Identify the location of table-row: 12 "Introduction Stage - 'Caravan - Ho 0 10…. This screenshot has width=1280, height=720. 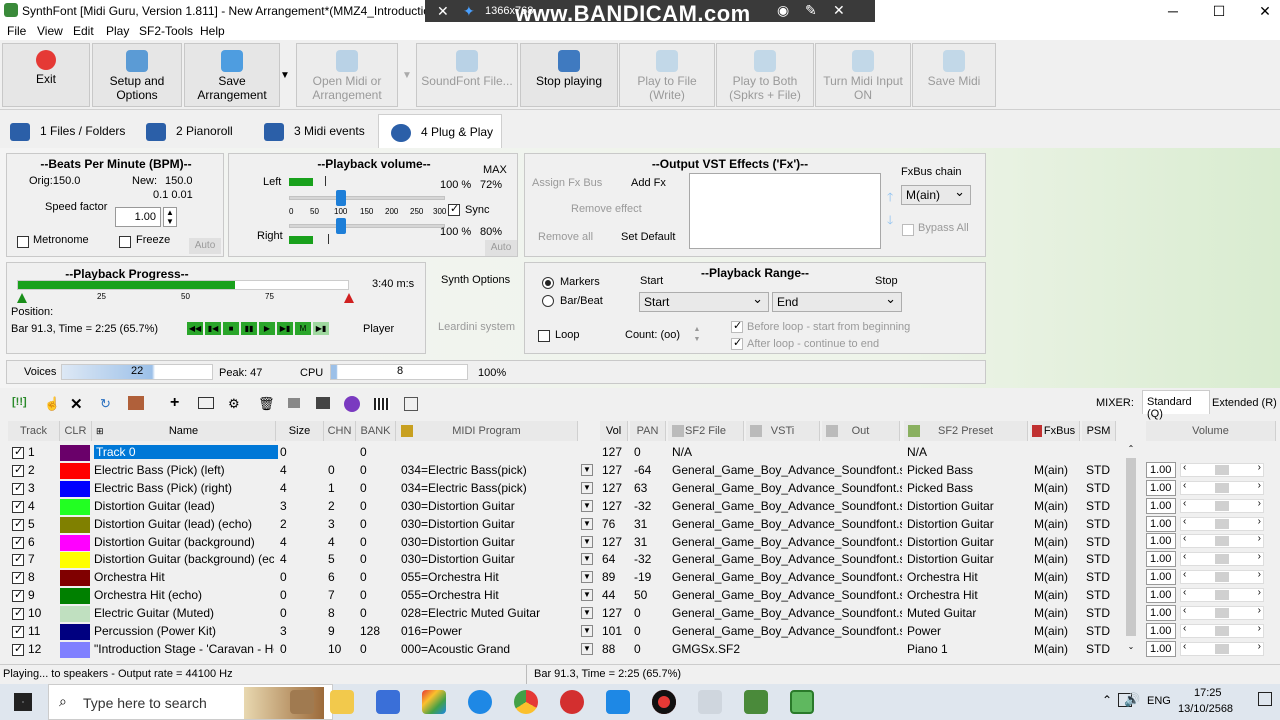
(562, 650).